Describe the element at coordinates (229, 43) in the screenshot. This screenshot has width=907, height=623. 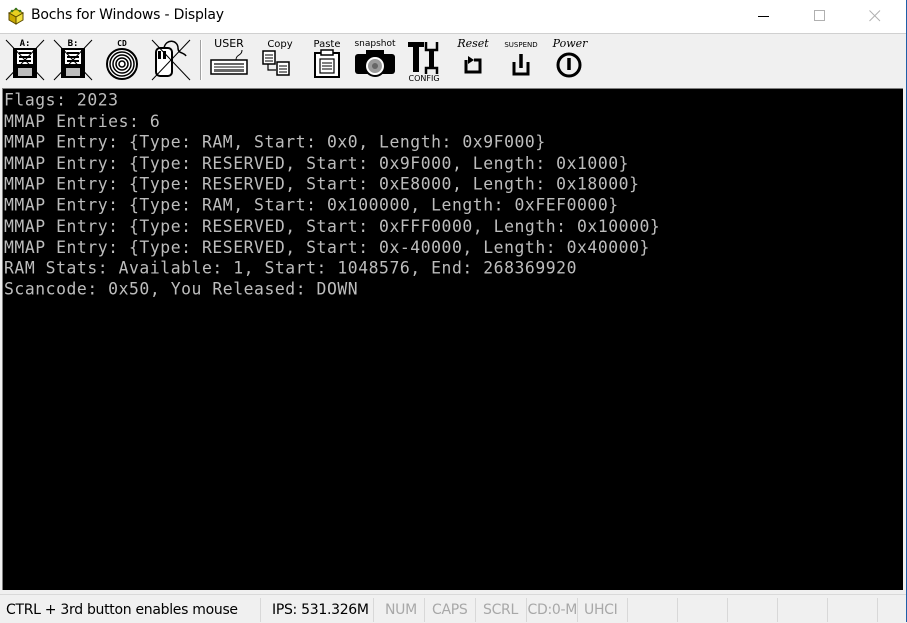
I see `user-label: USER` at that location.